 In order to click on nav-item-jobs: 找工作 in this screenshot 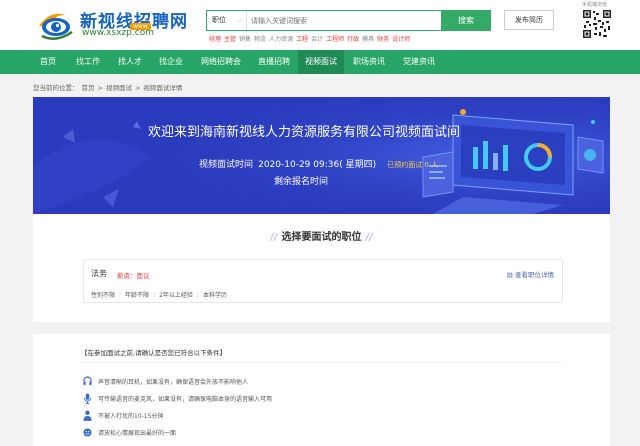, I will do `click(88, 62)`.